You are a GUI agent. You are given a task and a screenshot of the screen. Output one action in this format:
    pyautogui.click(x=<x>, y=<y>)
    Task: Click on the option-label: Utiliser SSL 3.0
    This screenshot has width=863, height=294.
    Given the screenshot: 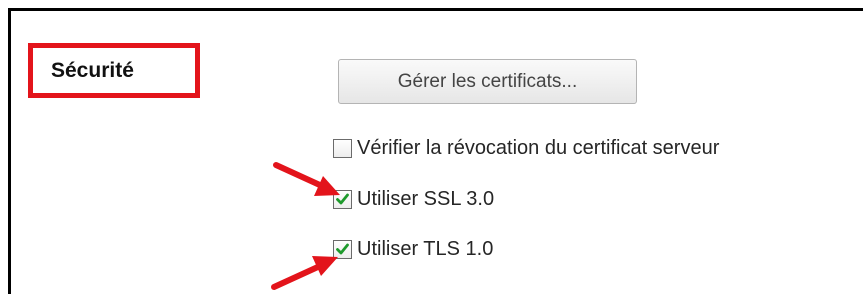 What is the action you would take?
    pyautogui.click(x=426, y=199)
    